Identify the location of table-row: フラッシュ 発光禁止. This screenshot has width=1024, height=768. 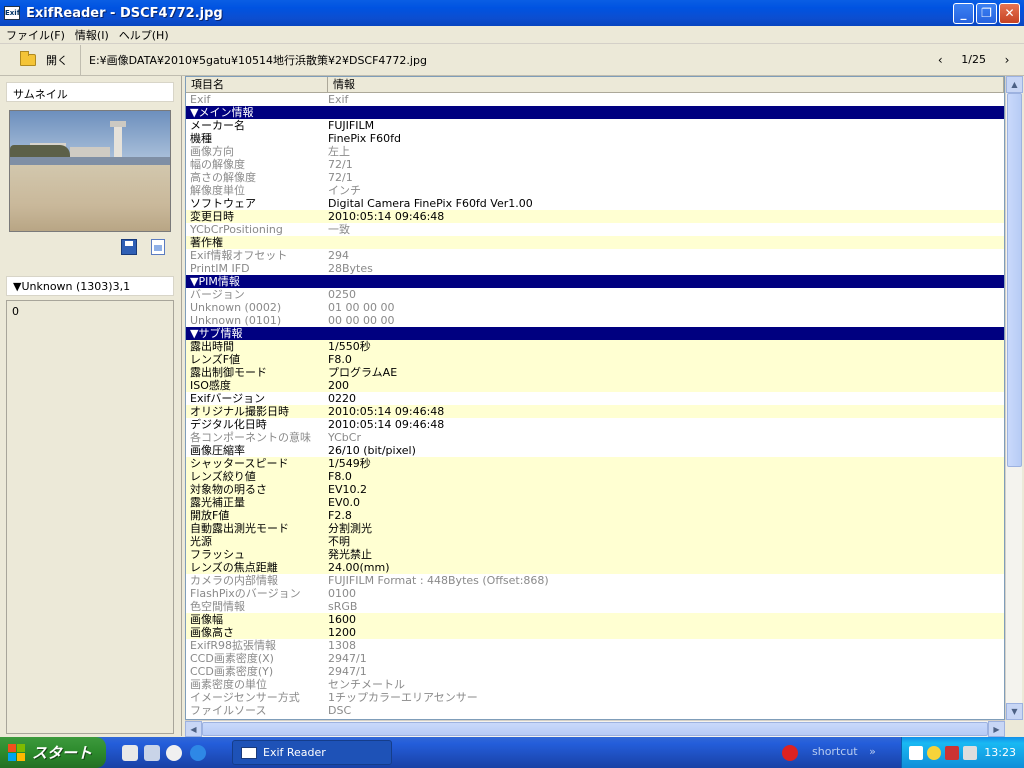
(595, 554).